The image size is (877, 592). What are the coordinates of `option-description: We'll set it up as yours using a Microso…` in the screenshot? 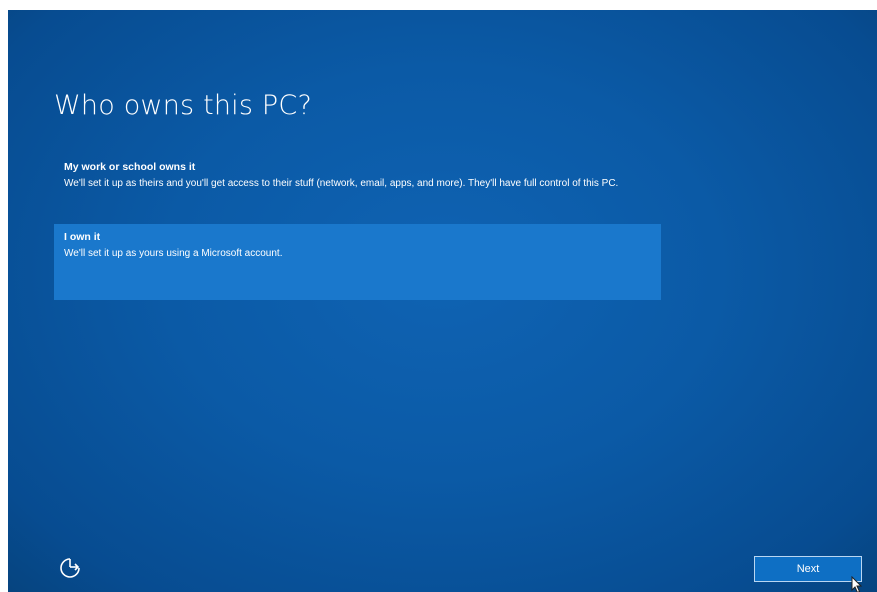 It's located at (173, 253).